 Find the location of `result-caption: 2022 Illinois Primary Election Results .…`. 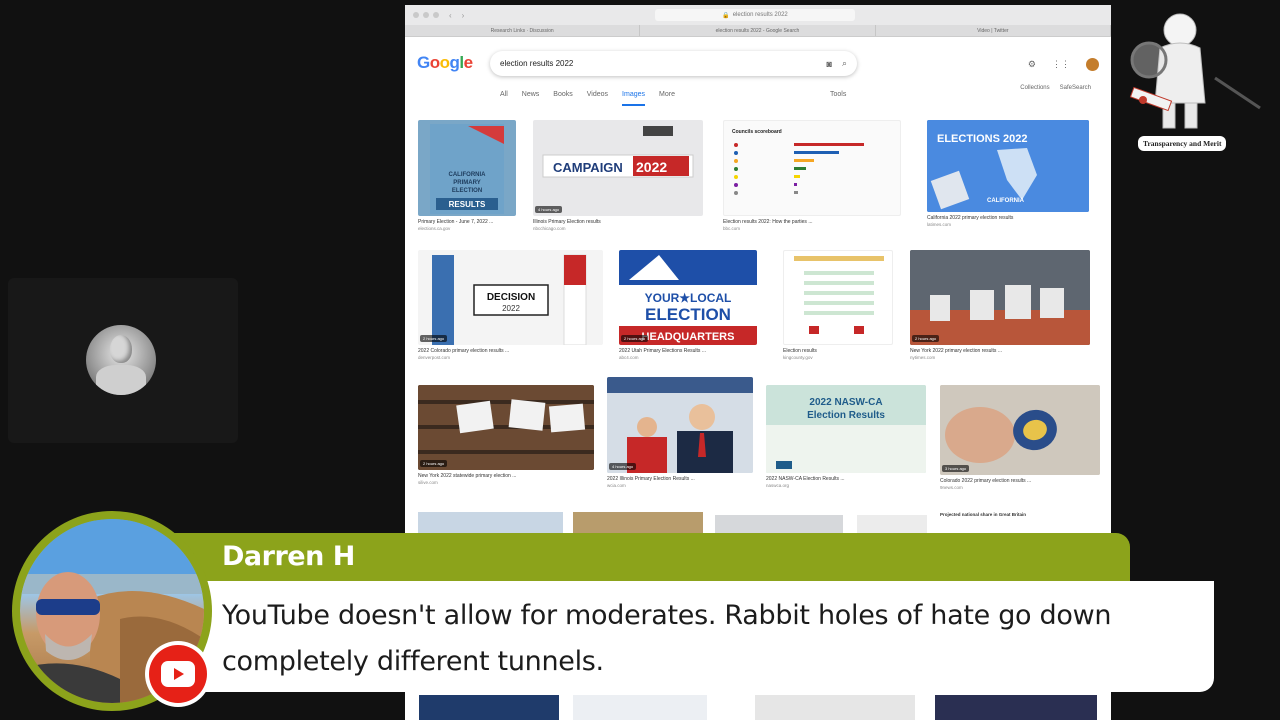

result-caption: 2022 Illinois Primary Election Results .… is located at coordinates (680, 479).